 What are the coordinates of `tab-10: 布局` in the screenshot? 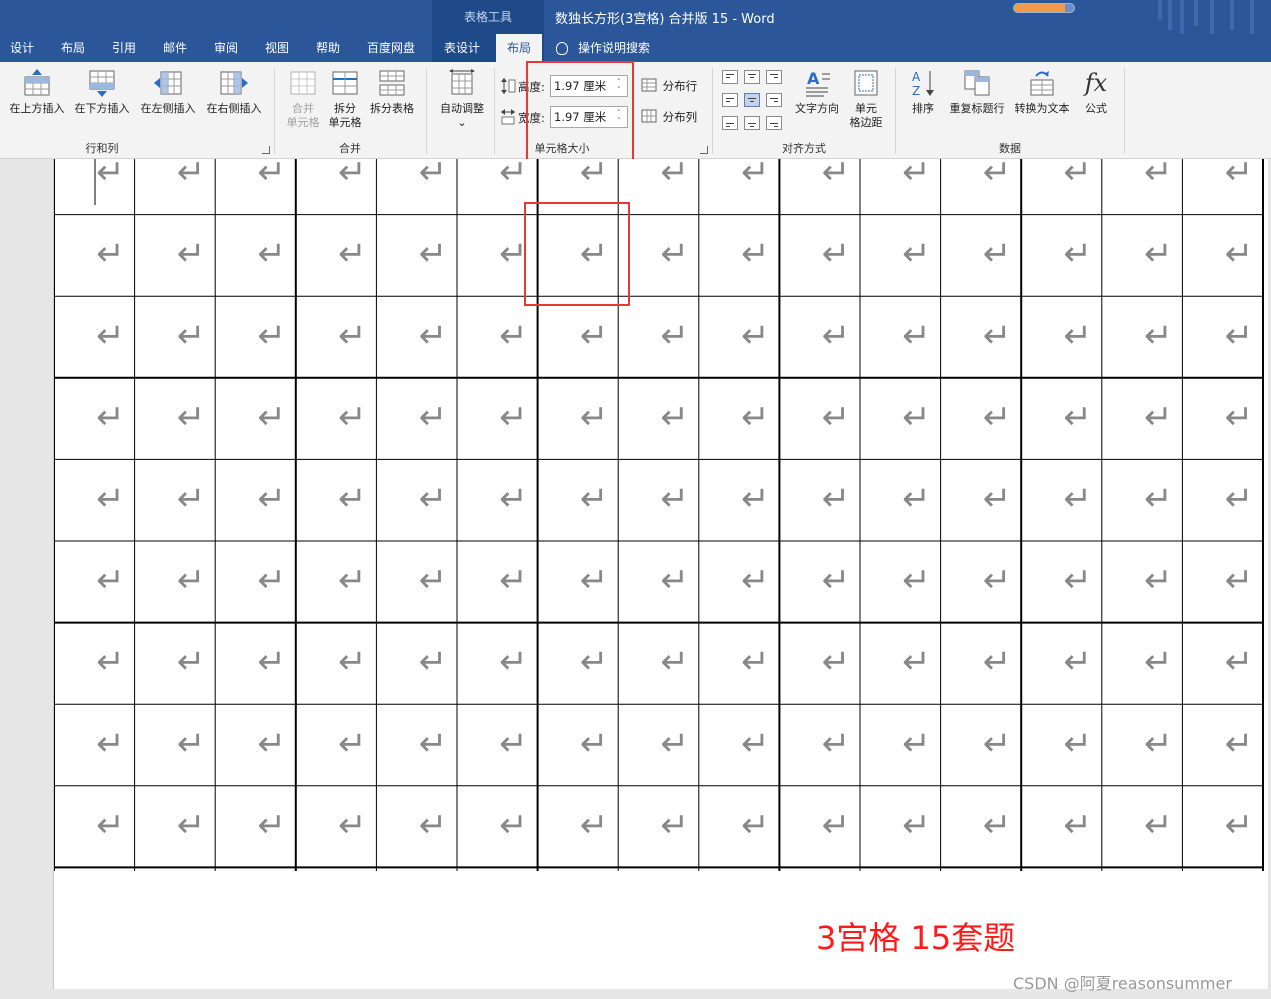 It's located at (519, 48).